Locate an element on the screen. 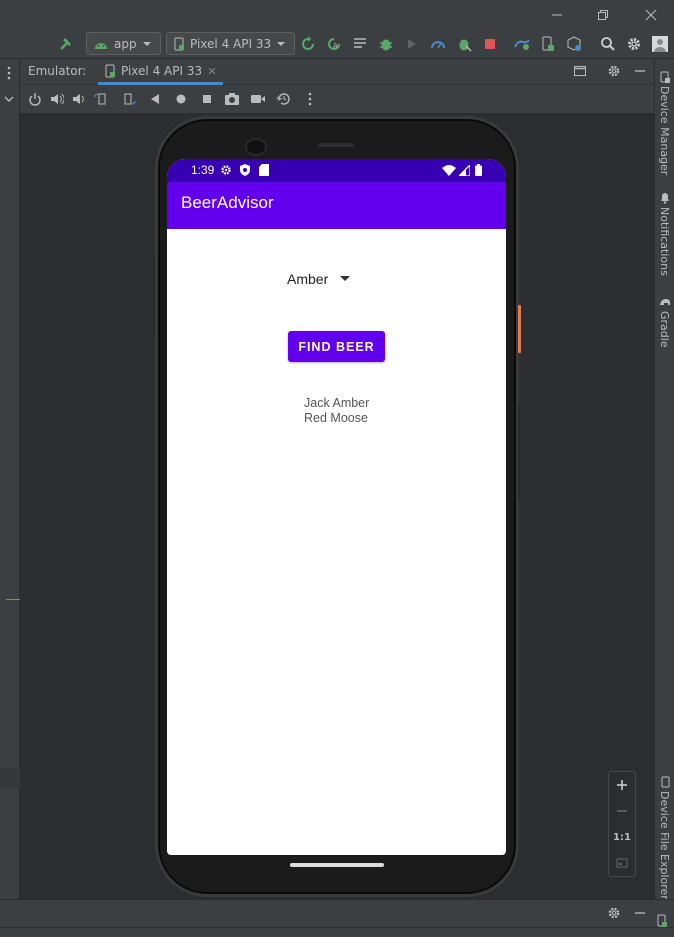 The image size is (674, 937). battery-icon is located at coordinates (478, 170).